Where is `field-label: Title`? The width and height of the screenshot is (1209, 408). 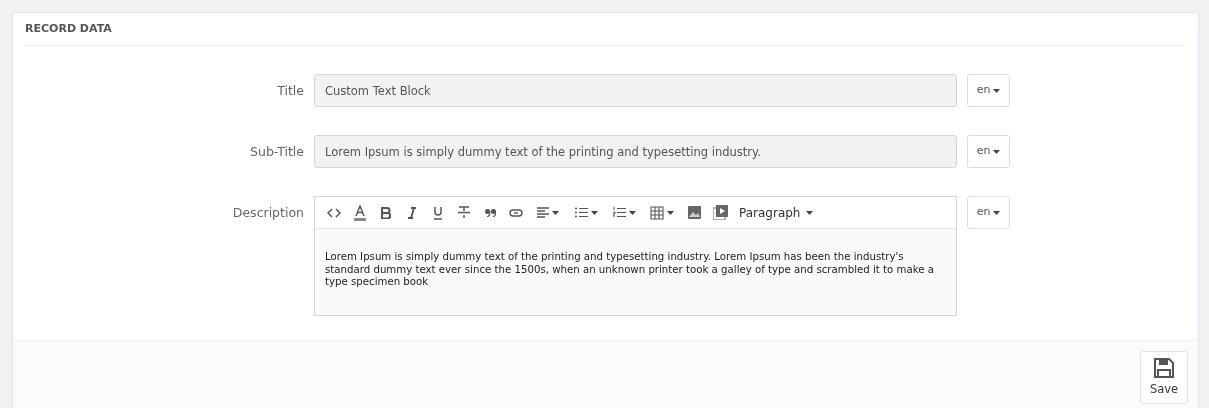
field-label: Title is located at coordinates (290, 91).